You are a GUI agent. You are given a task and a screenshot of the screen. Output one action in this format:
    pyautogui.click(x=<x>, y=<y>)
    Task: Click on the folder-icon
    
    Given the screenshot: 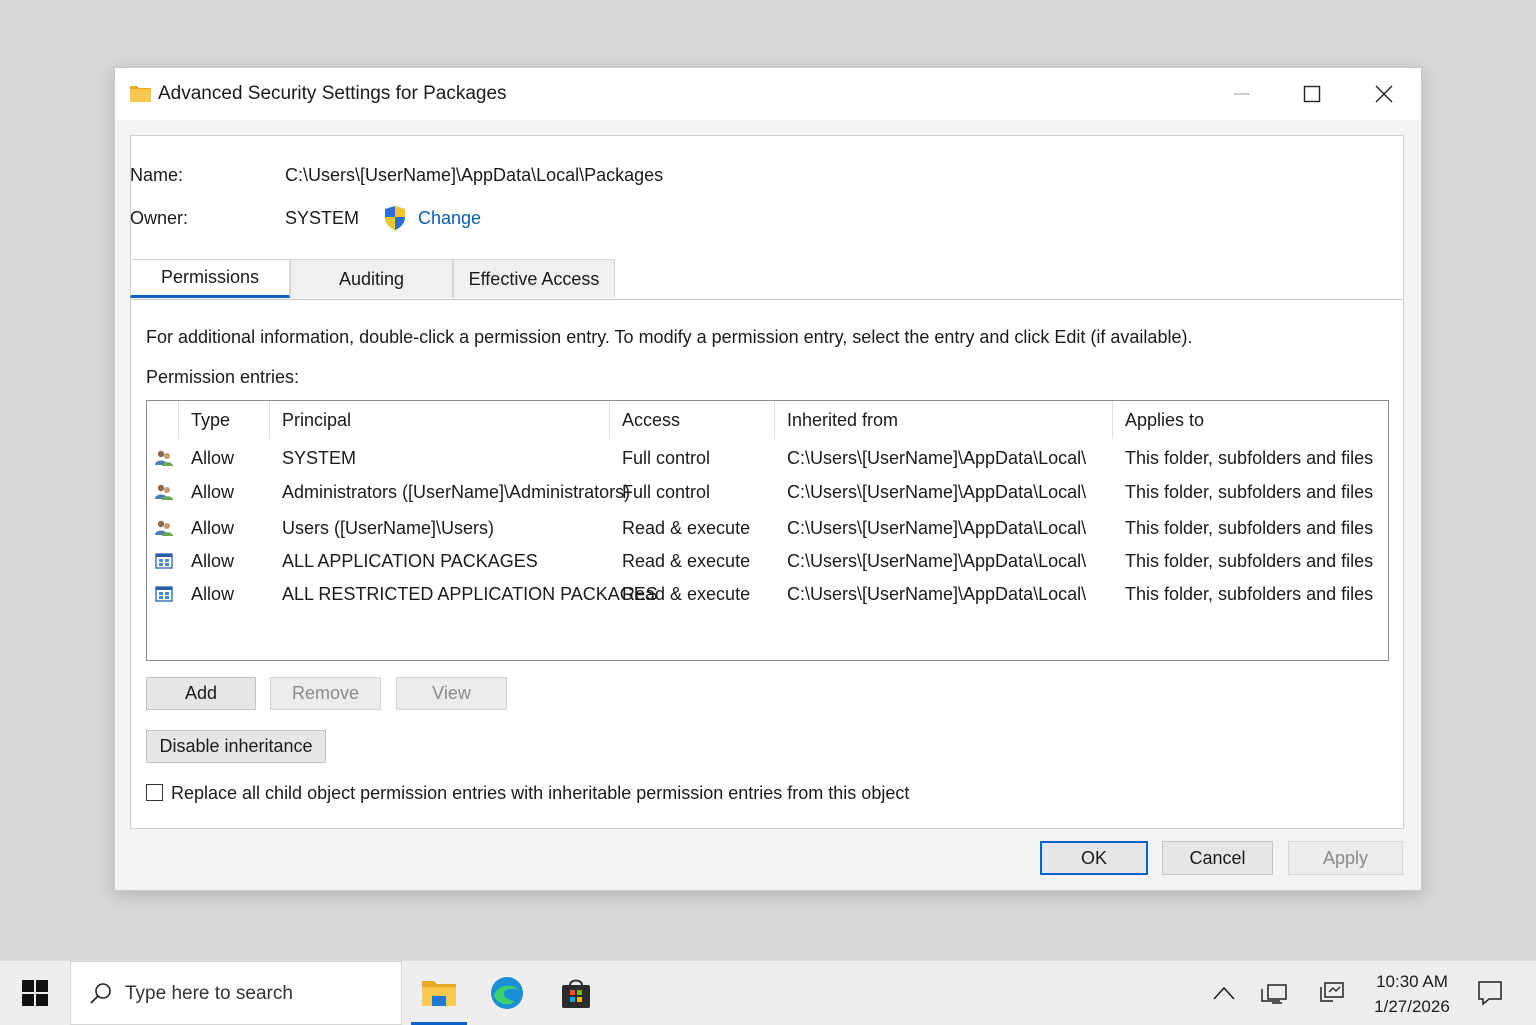 What is the action you would take?
    pyautogui.click(x=140, y=94)
    